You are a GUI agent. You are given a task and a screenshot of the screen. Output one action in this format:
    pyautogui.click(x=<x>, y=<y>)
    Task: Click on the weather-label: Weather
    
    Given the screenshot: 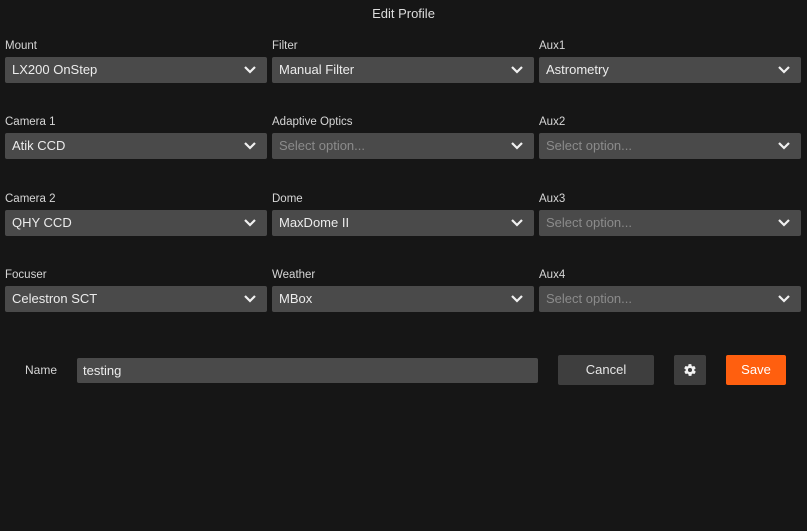 What is the action you would take?
    pyautogui.click(x=294, y=275)
    